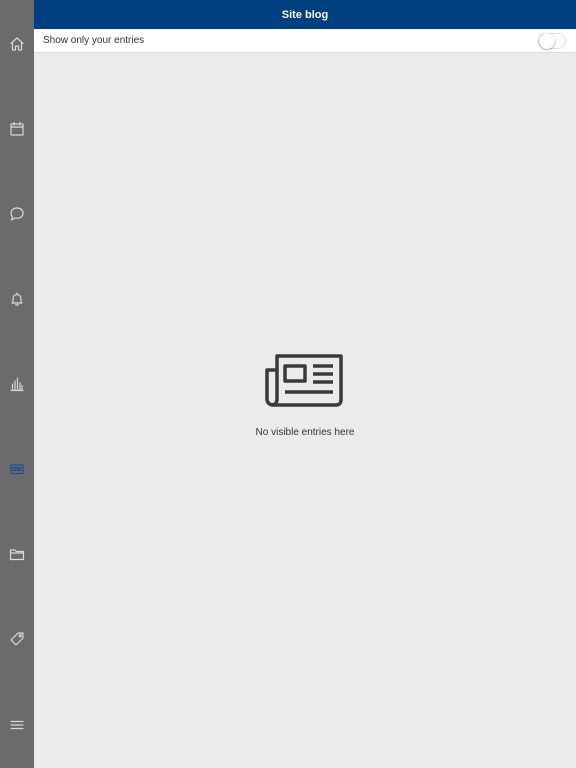 This screenshot has height=768, width=576. What do you see at coordinates (94, 40) in the screenshot?
I see `filter-label: Show only your entries` at bounding box center [94, 40].